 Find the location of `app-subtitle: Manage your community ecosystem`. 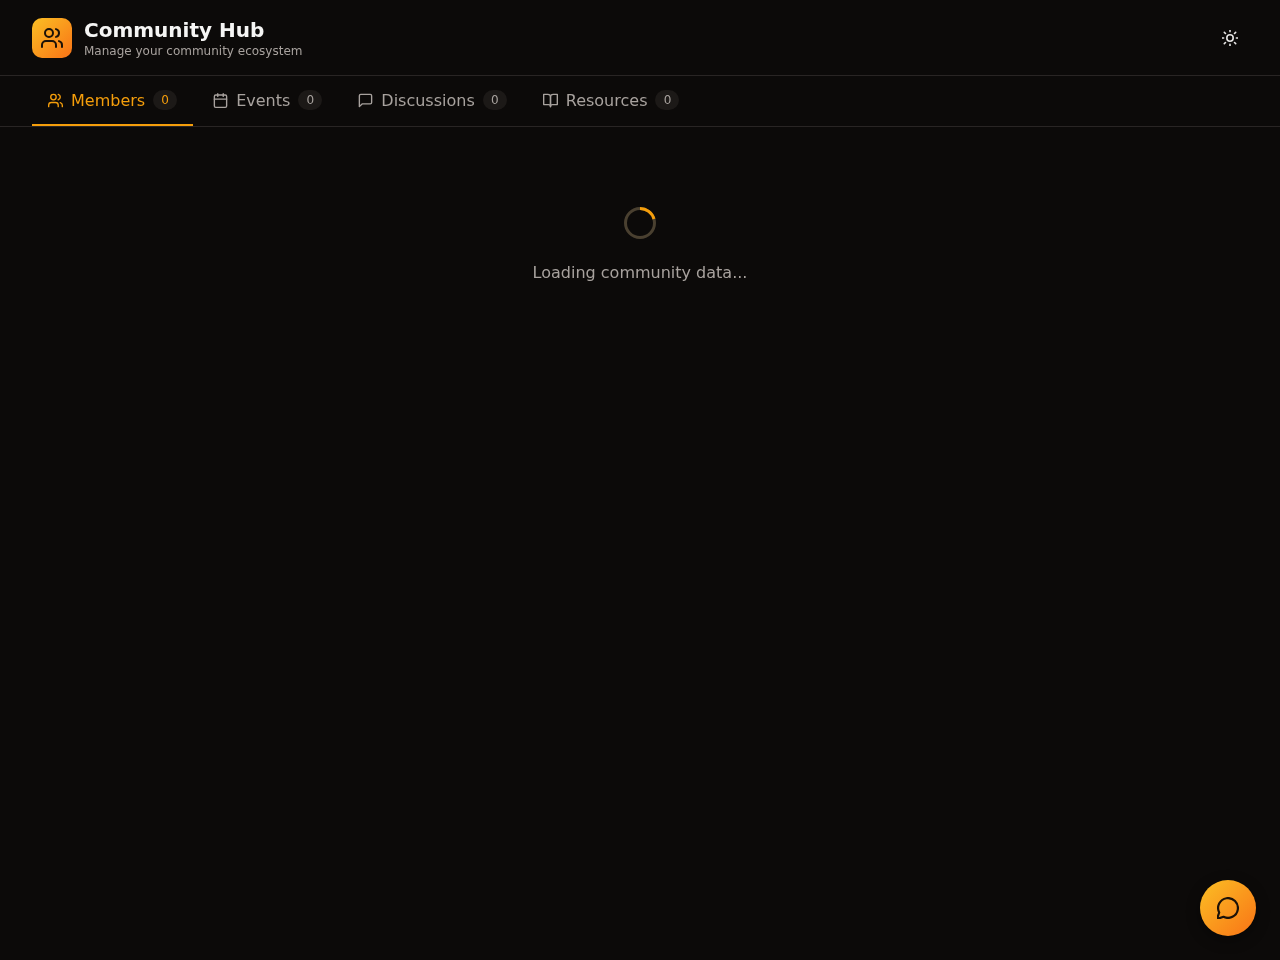

app-subtitle: Manage your community ecosystem is located at coordinates (193, 50).